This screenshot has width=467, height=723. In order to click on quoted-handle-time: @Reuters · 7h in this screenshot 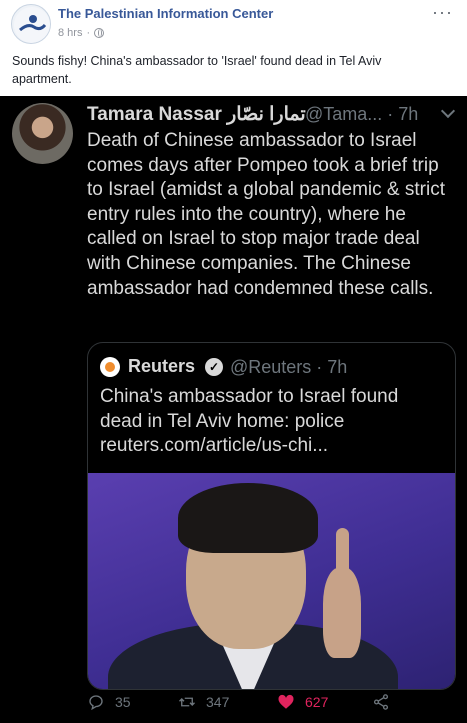, I will do `click(288, 367)`.